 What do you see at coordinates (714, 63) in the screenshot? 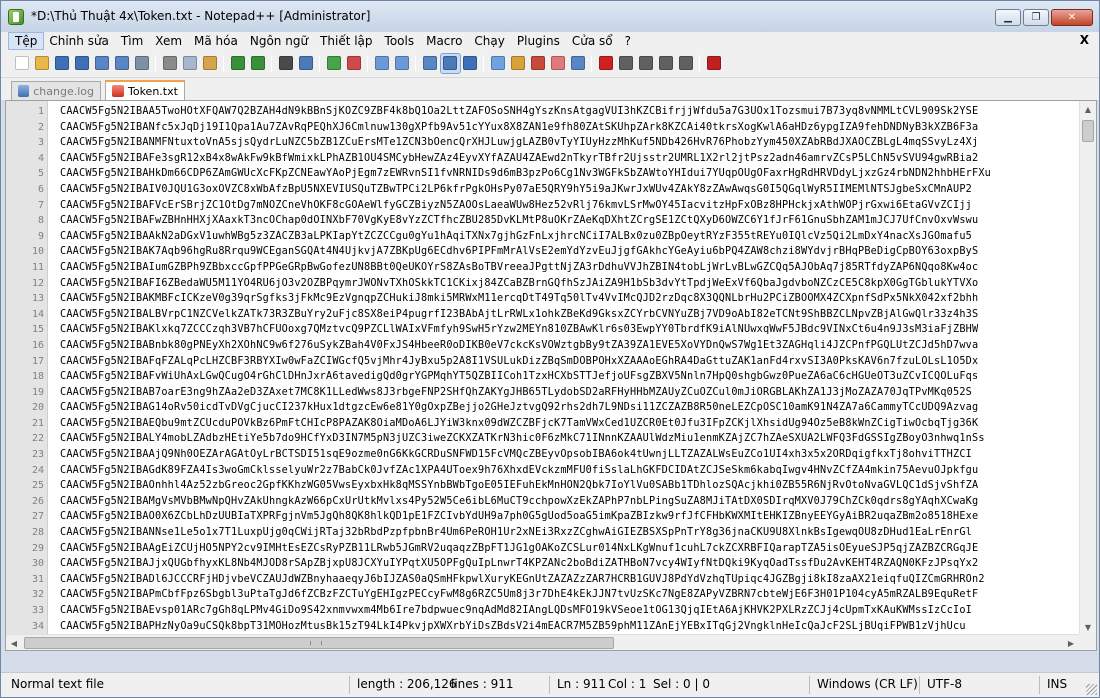
I see `spell-check-icon` at bounding box center [714, 63].